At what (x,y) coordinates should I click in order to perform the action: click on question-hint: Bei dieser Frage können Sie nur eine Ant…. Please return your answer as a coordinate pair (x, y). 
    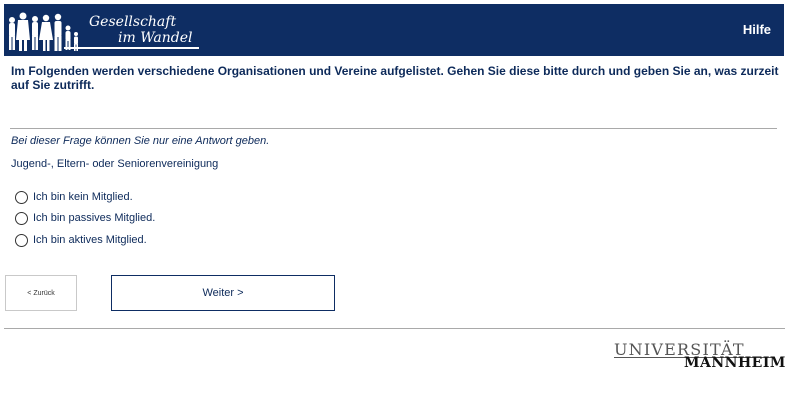
    Looking at the image, I should click on (140, 141).